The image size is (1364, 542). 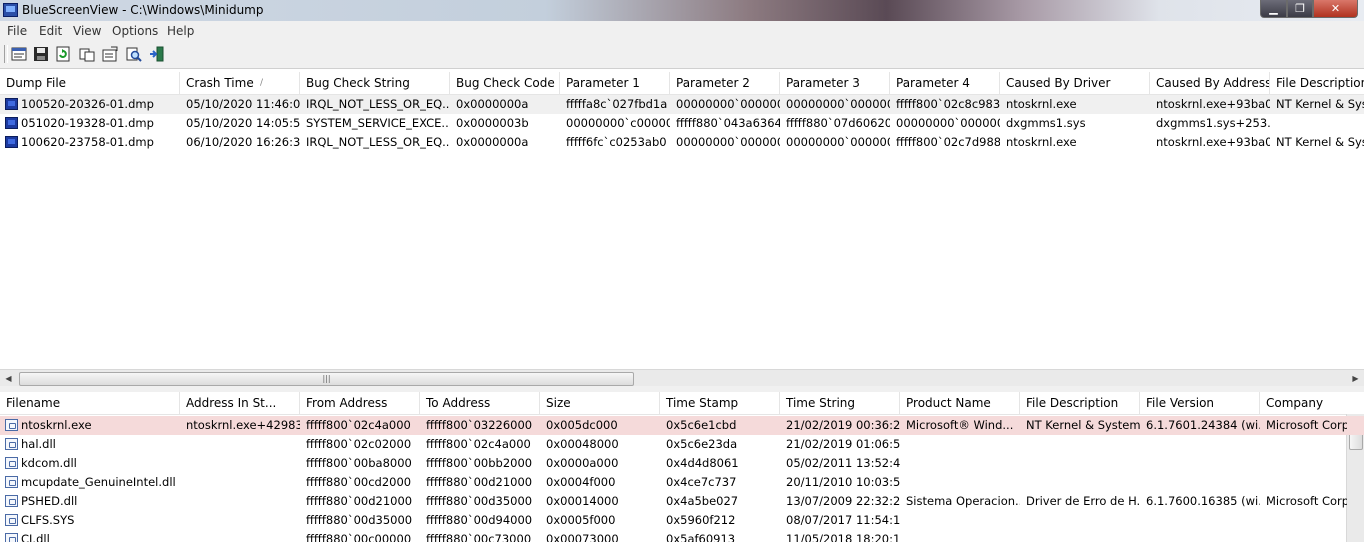 What do you see at coordinates (90, 83) in the screenshot?
I see `column-dump-file: Dump File` at bounding box center [90, 83].